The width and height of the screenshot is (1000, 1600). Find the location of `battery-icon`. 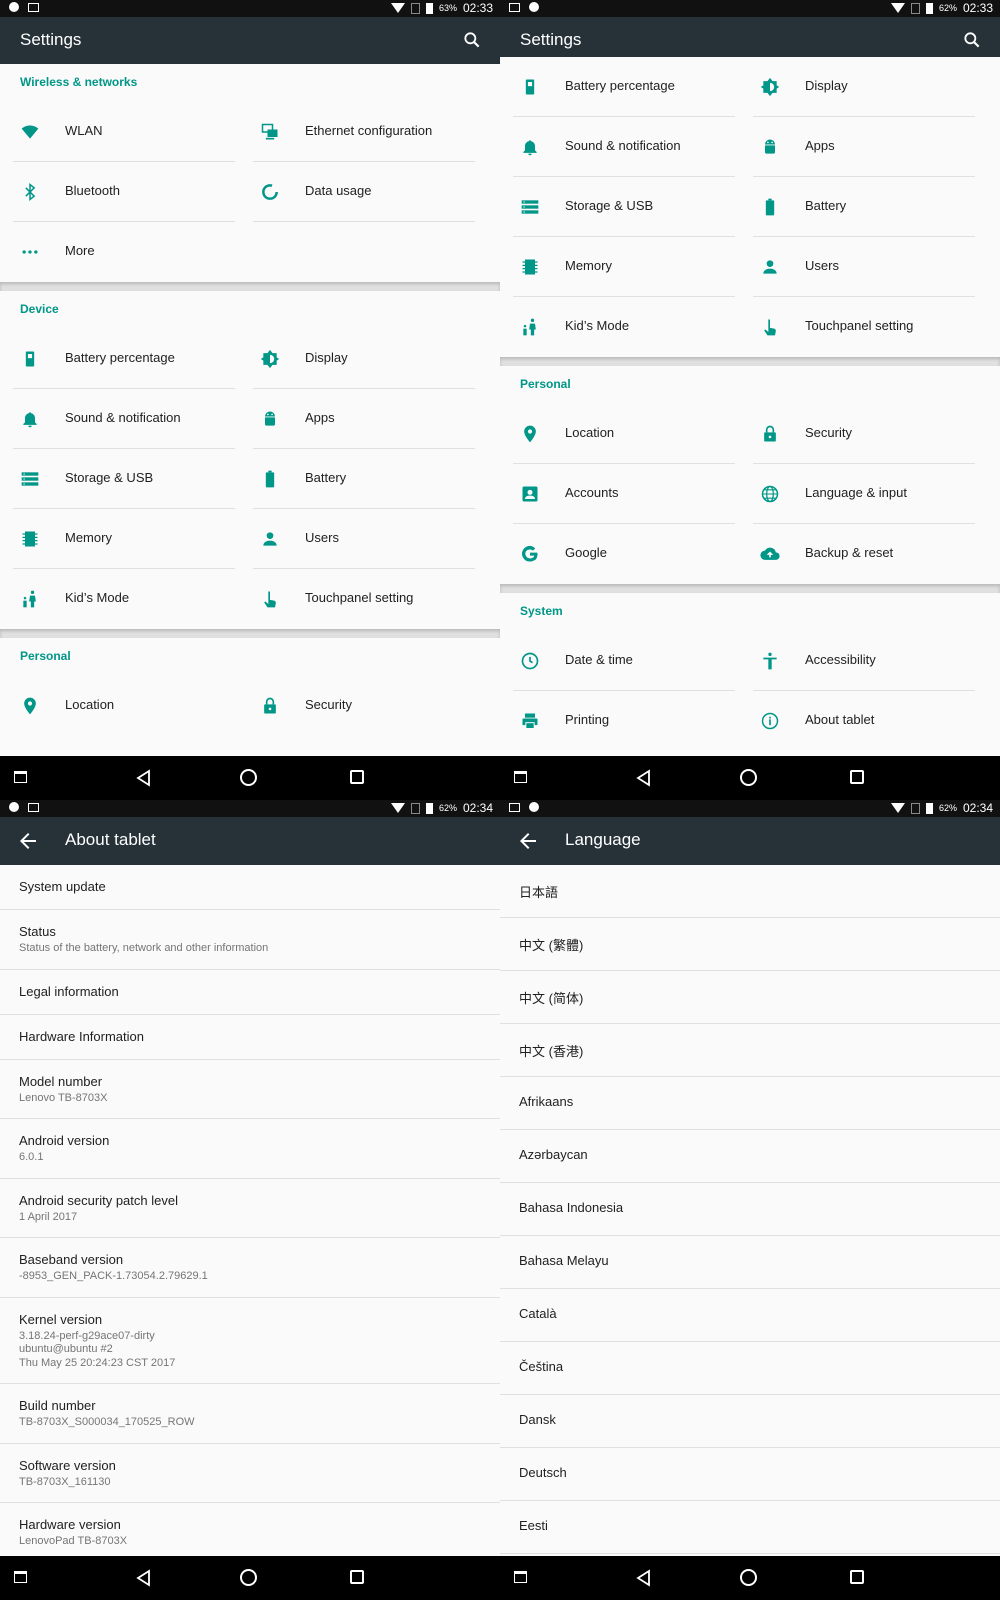

battery-icon is located at coordinates (770, 207).